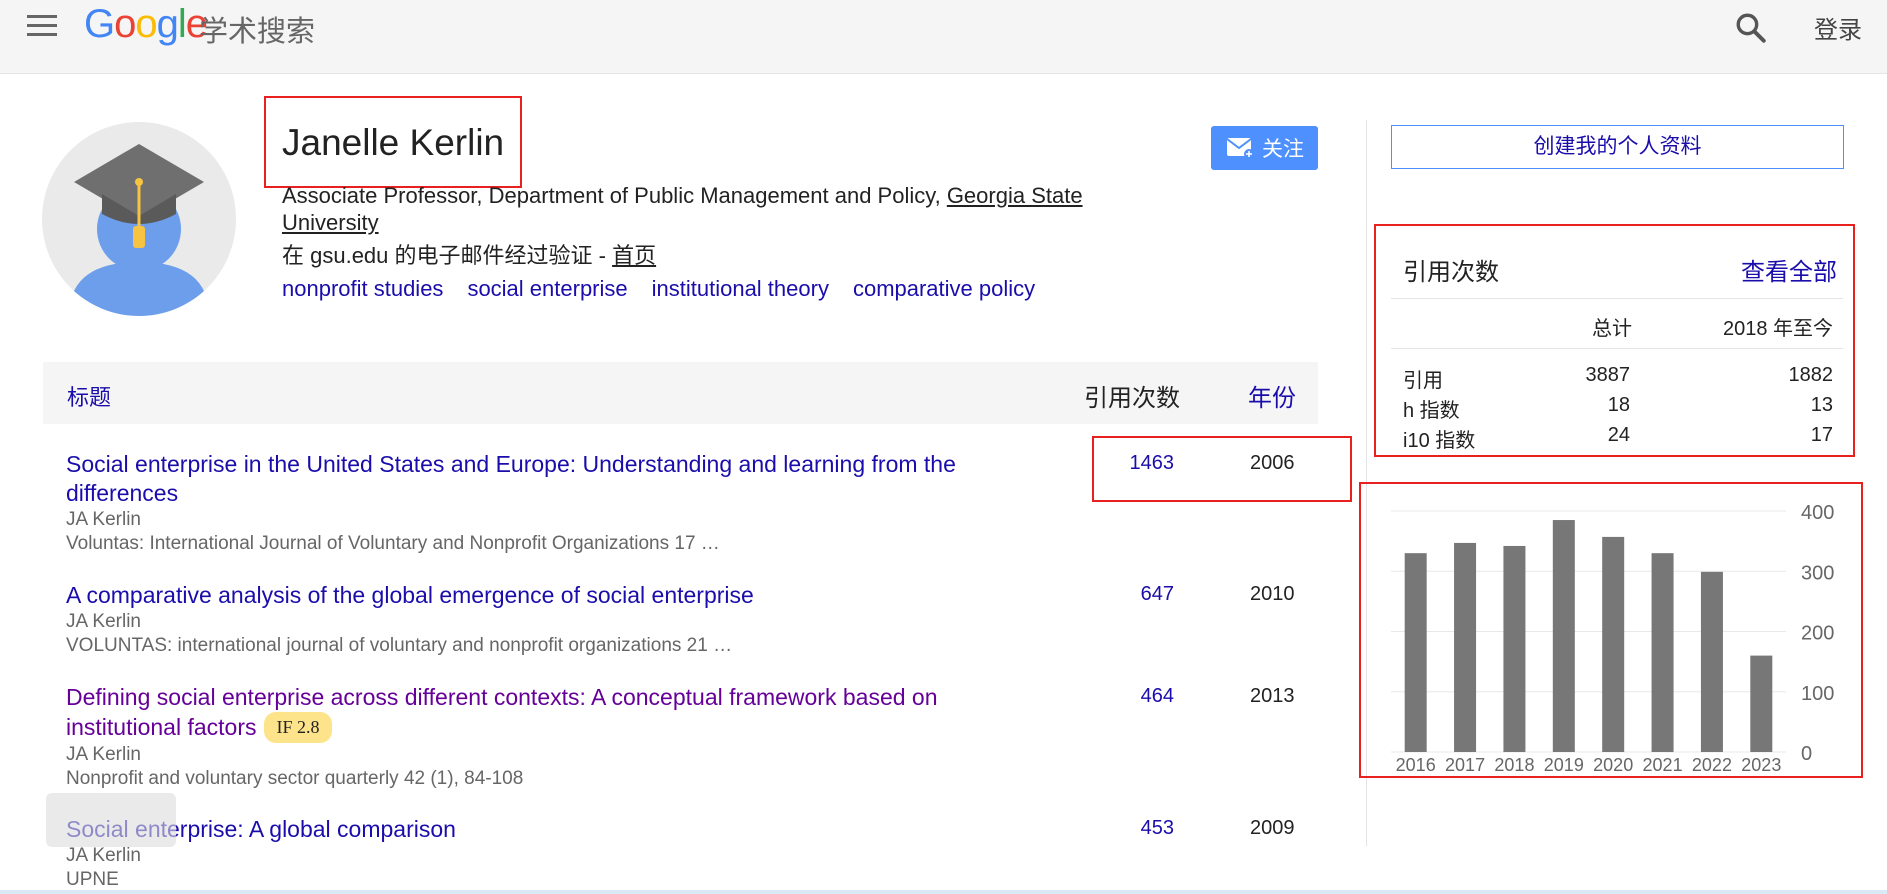 Image resolution: width=1887 pixels, height=894 pixels. I want to click on article-year: 2009, so click(1272, 828).